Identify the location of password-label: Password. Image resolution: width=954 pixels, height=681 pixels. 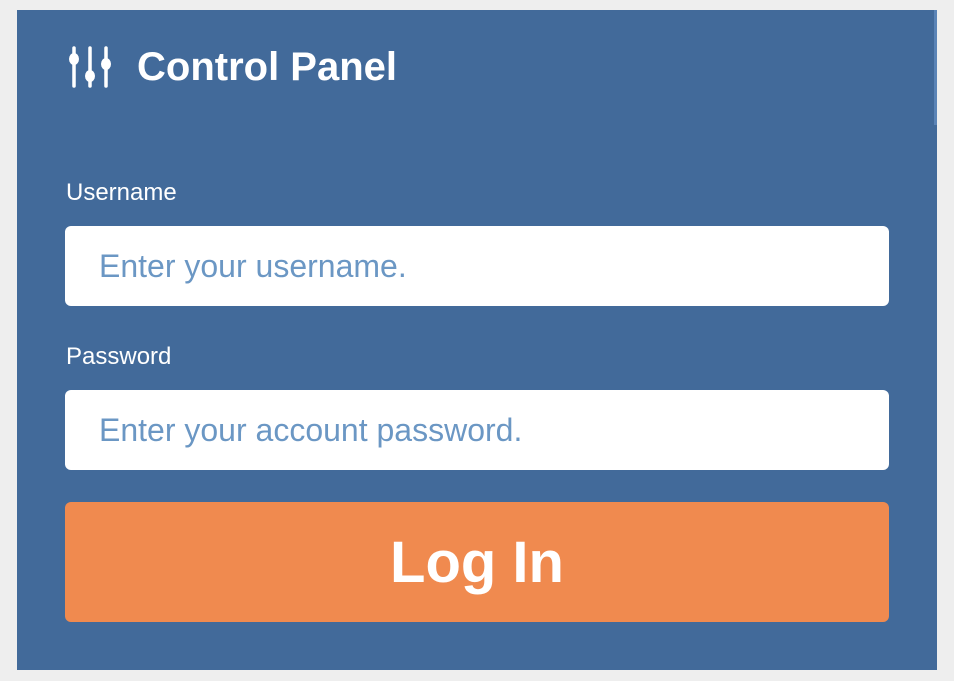
(119, 356).